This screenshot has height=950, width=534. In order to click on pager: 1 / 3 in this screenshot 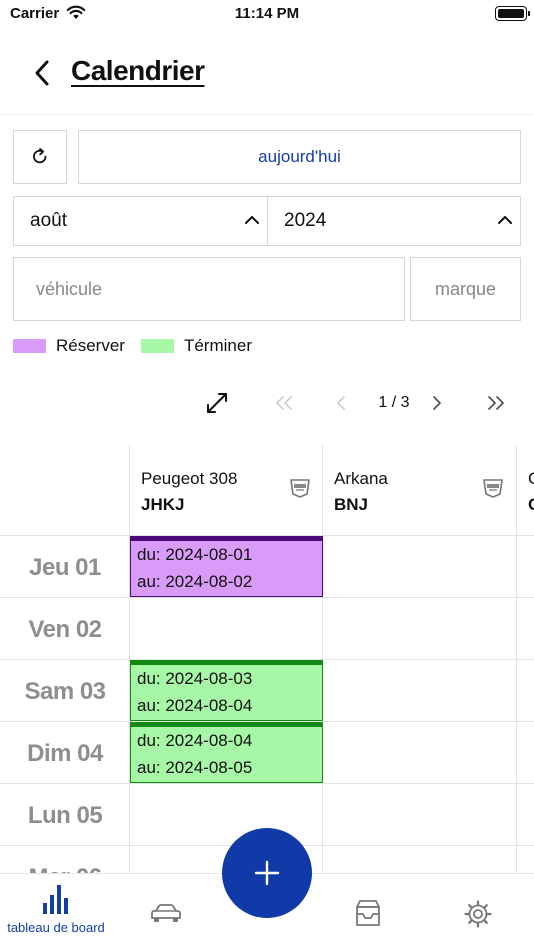, I will do `click(267, 402)`.